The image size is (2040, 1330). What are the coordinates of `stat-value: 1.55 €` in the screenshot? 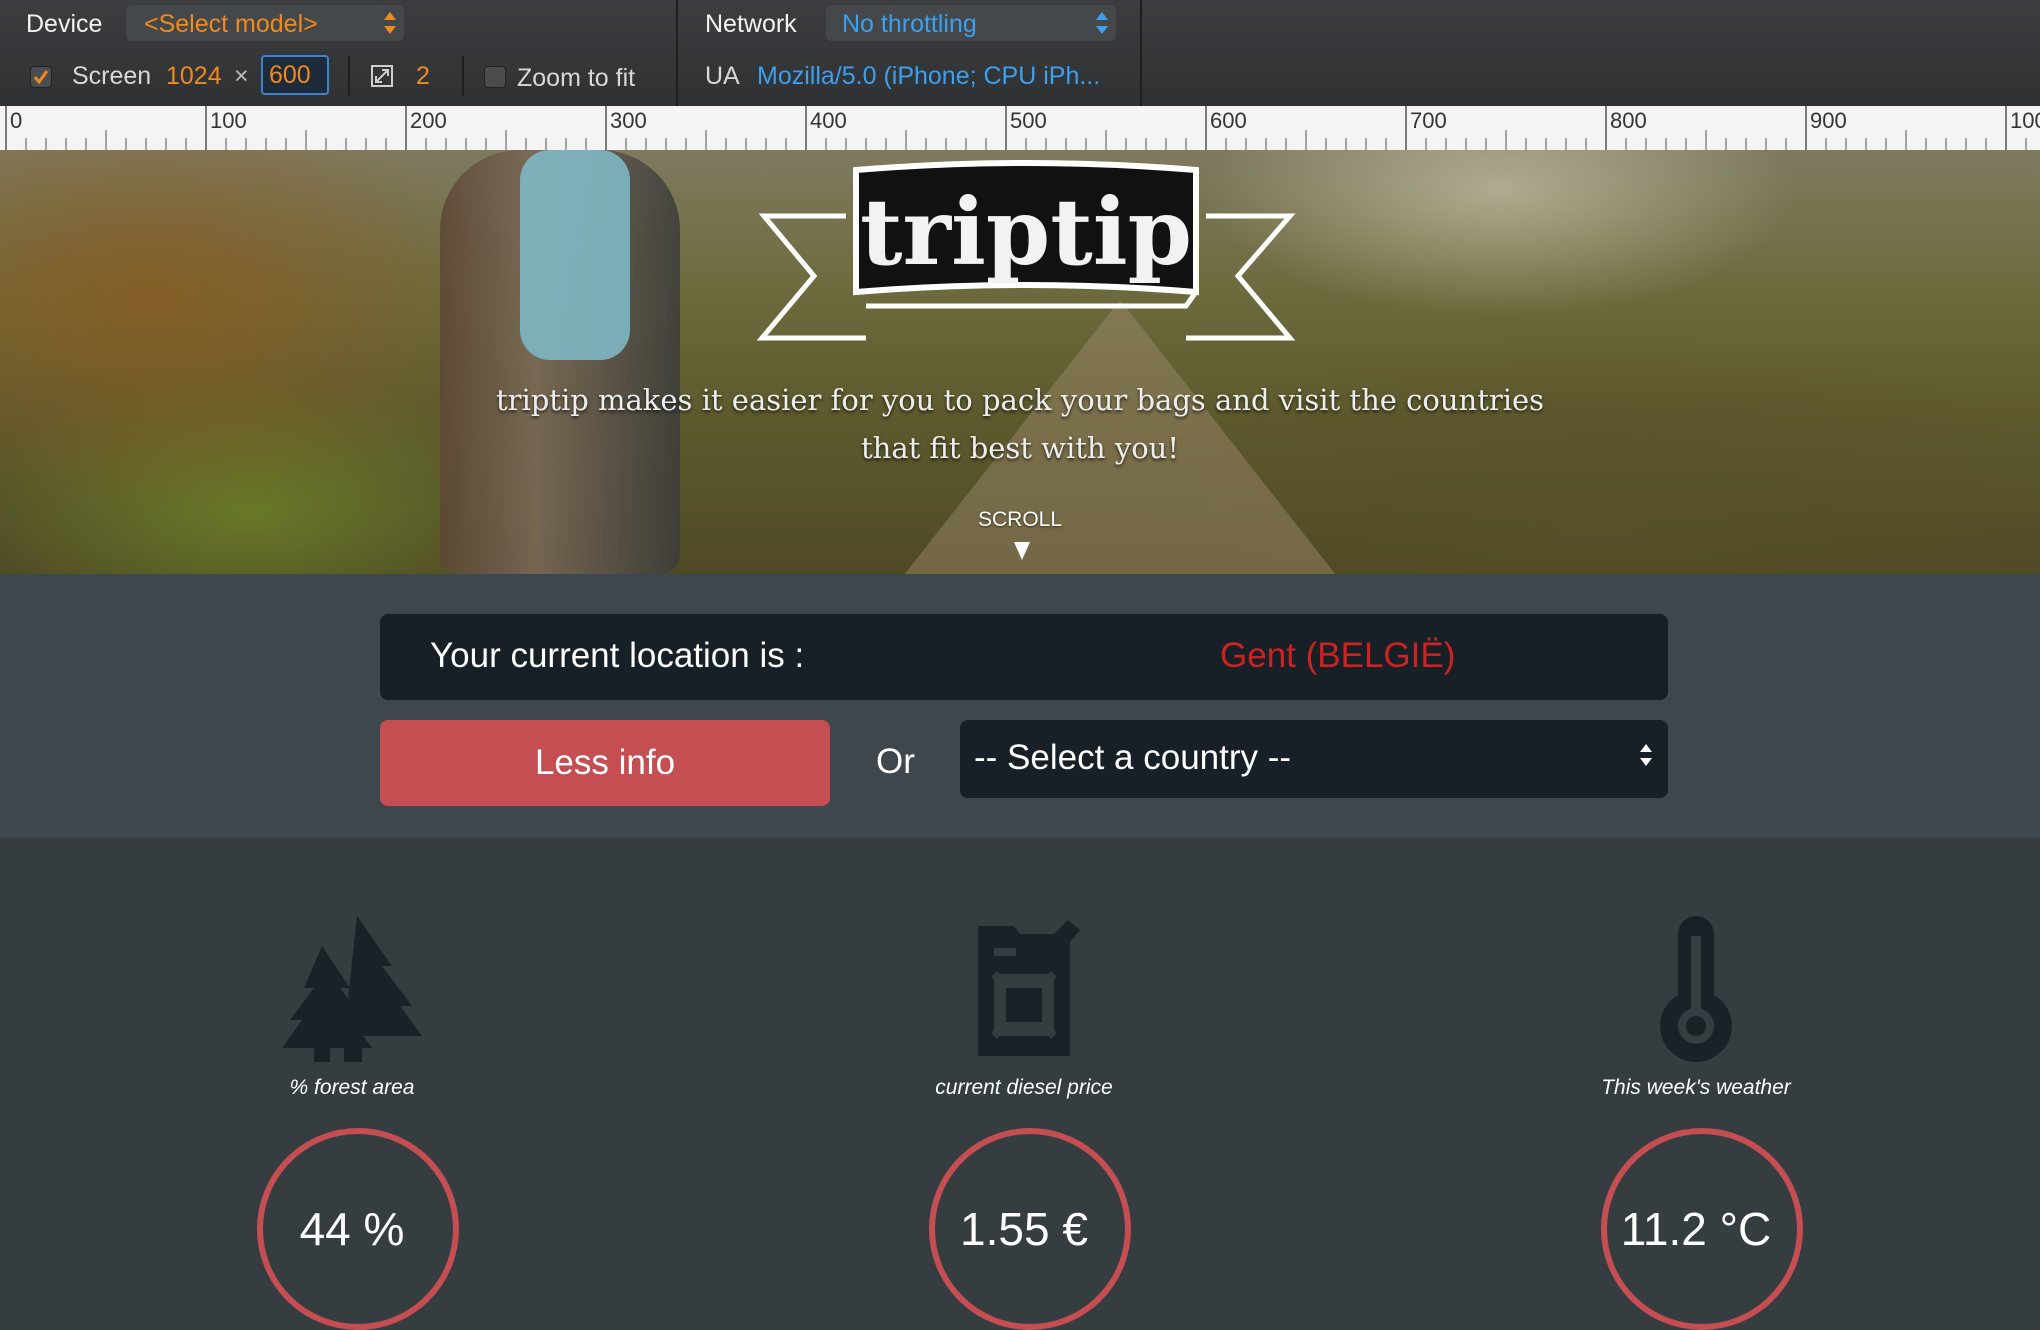 It's located at (1024, 1229).